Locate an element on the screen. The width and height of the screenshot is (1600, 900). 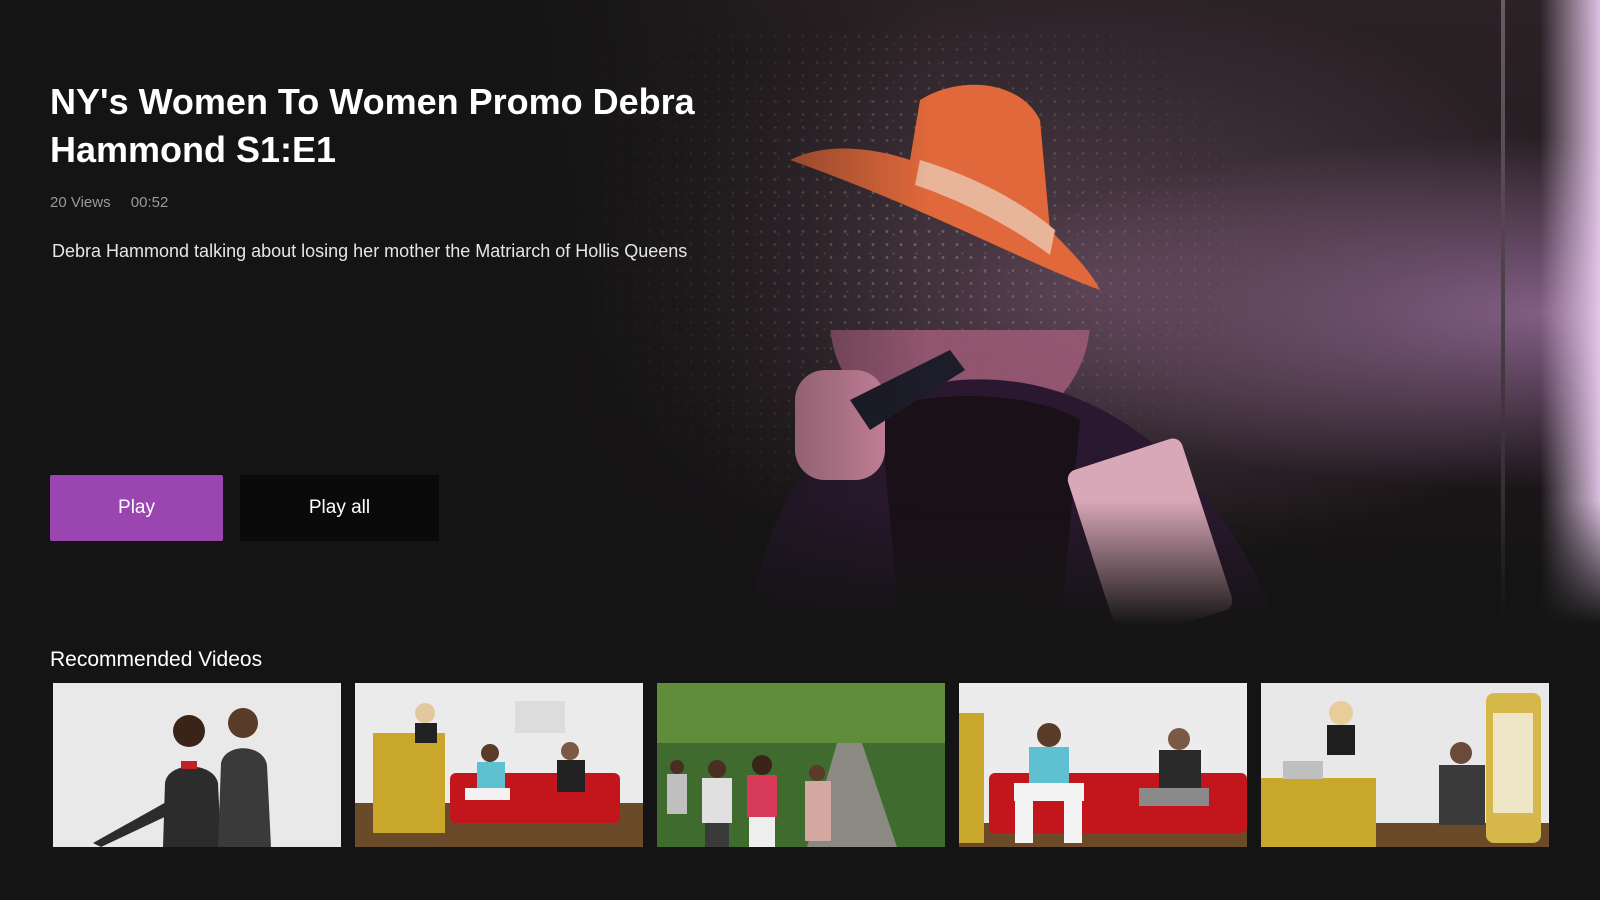
video-meta: 20 Views 00:52 is located at coordinates (109, 202).